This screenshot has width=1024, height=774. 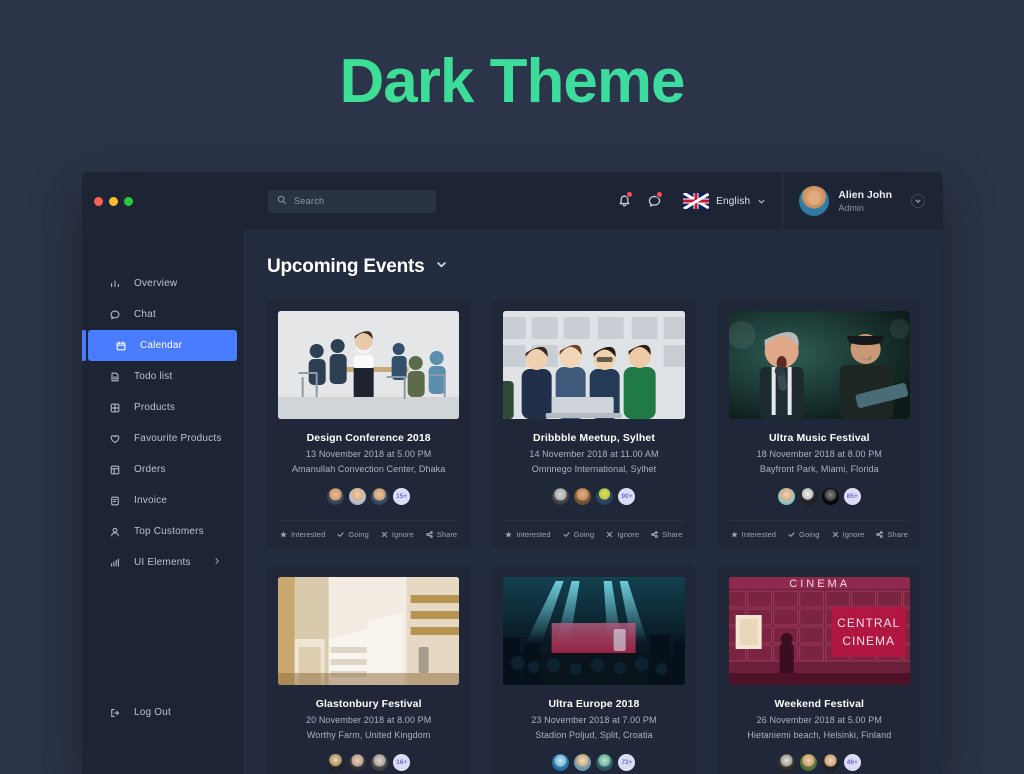 What do you see at coordinates (145, 314) in the screenshot?
I see `sidebar-item-label: Chat` at bounding box center [145, 314].